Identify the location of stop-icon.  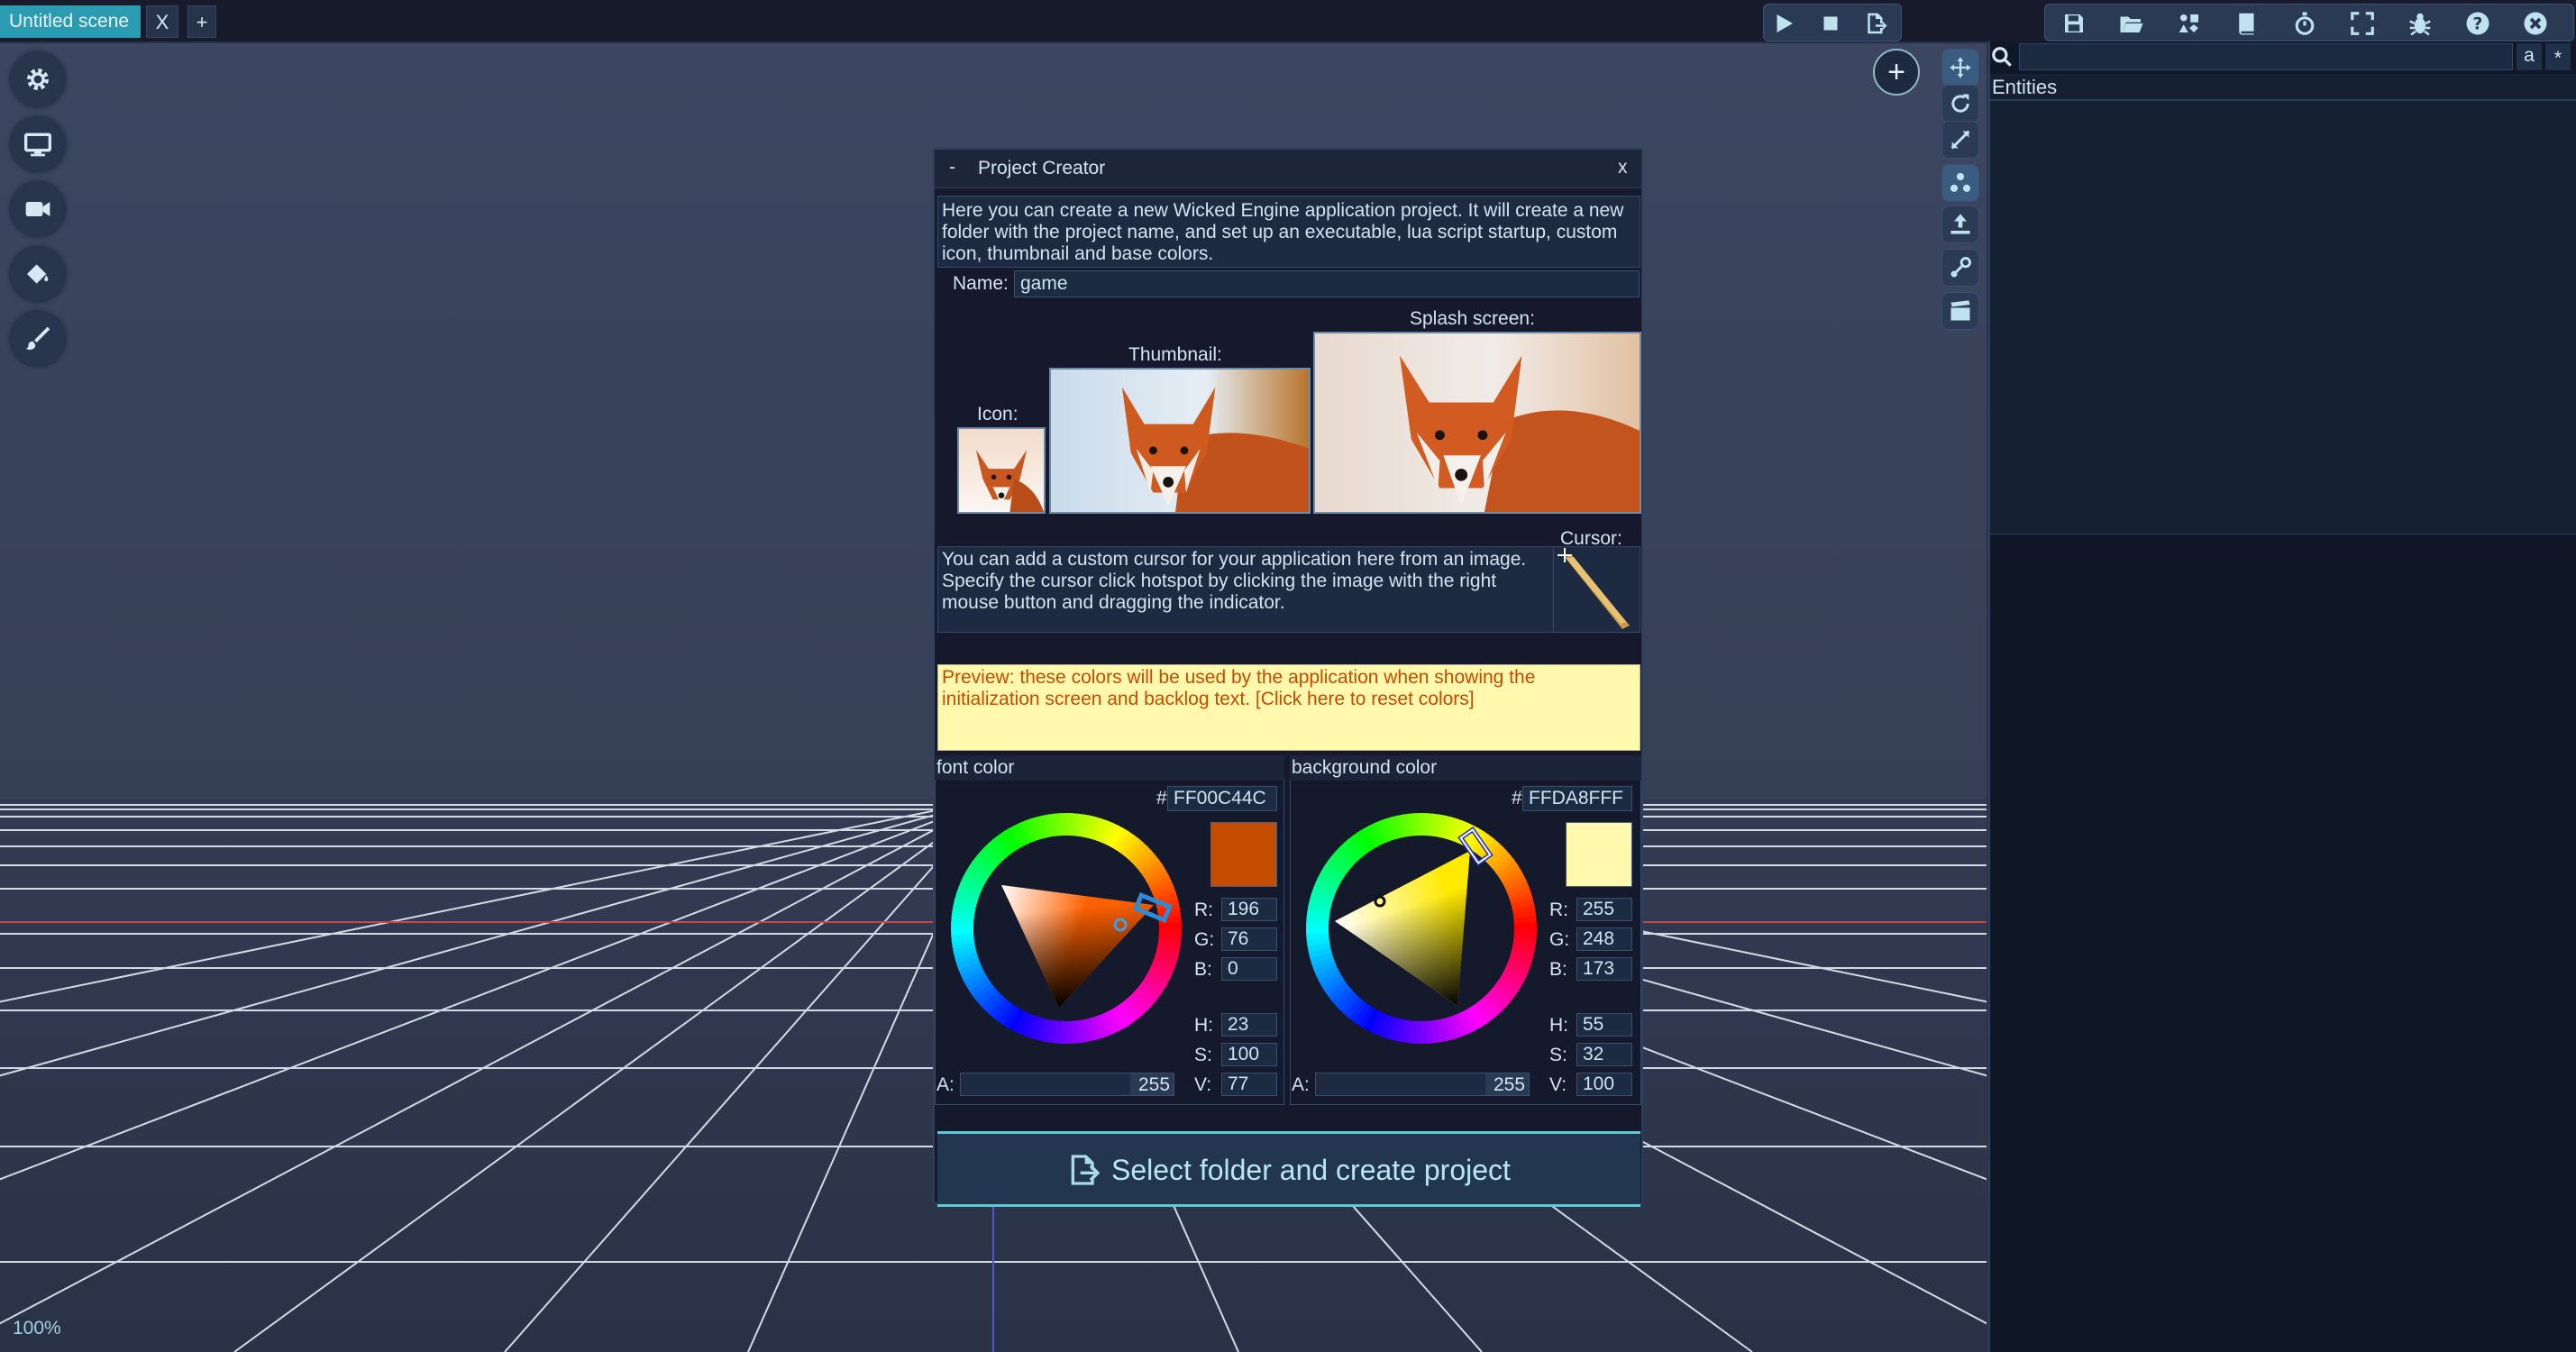
(1831, 23).